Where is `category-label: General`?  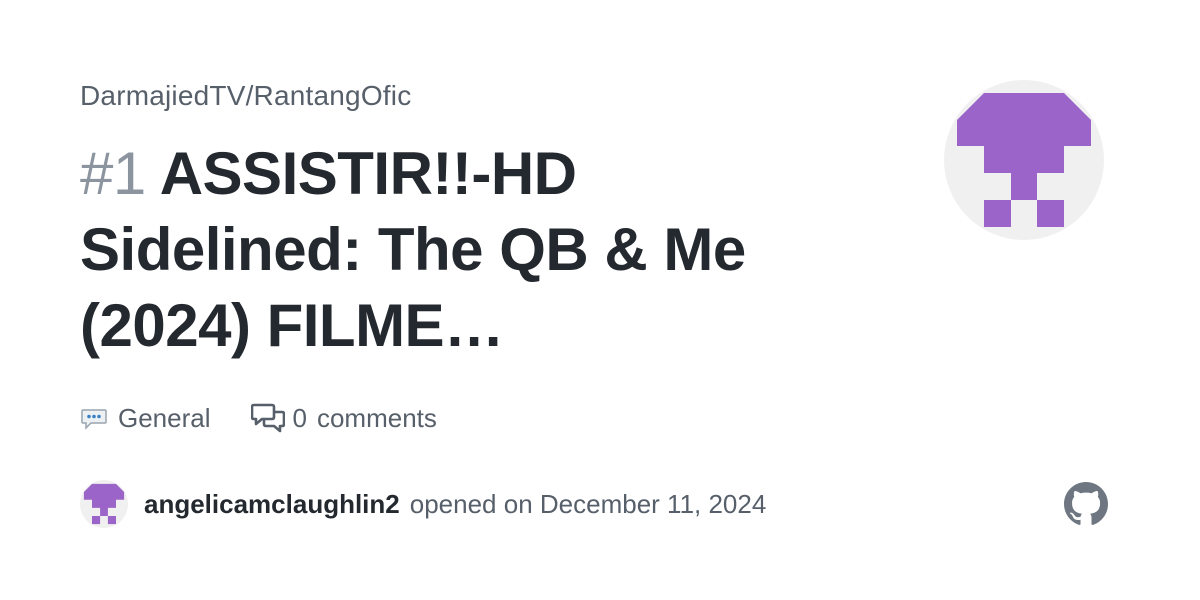 category-label: General is located at coordinates (145, 418).